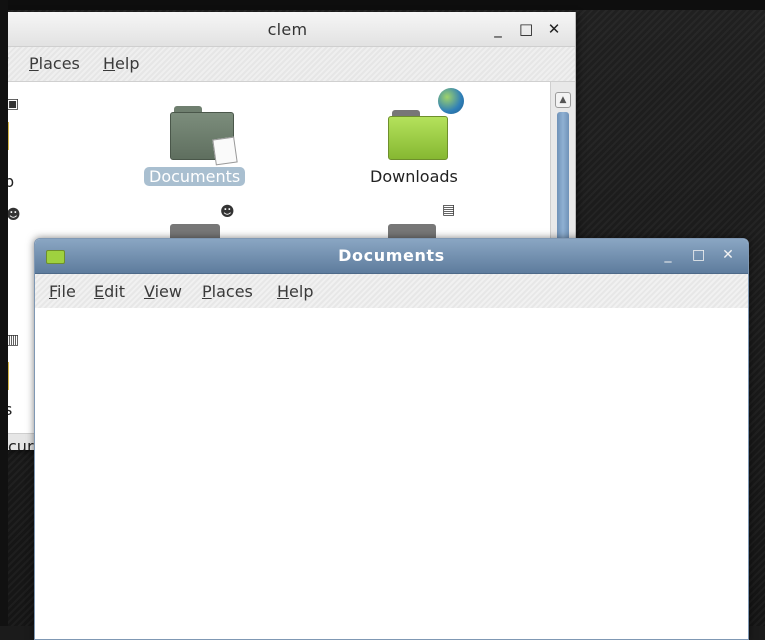 This screenshot has height=640, width=765. What do you see at coordinates (66, 291) in the screenshot?
I see `menu-file-label: ile` at bounding box center [66, 291].